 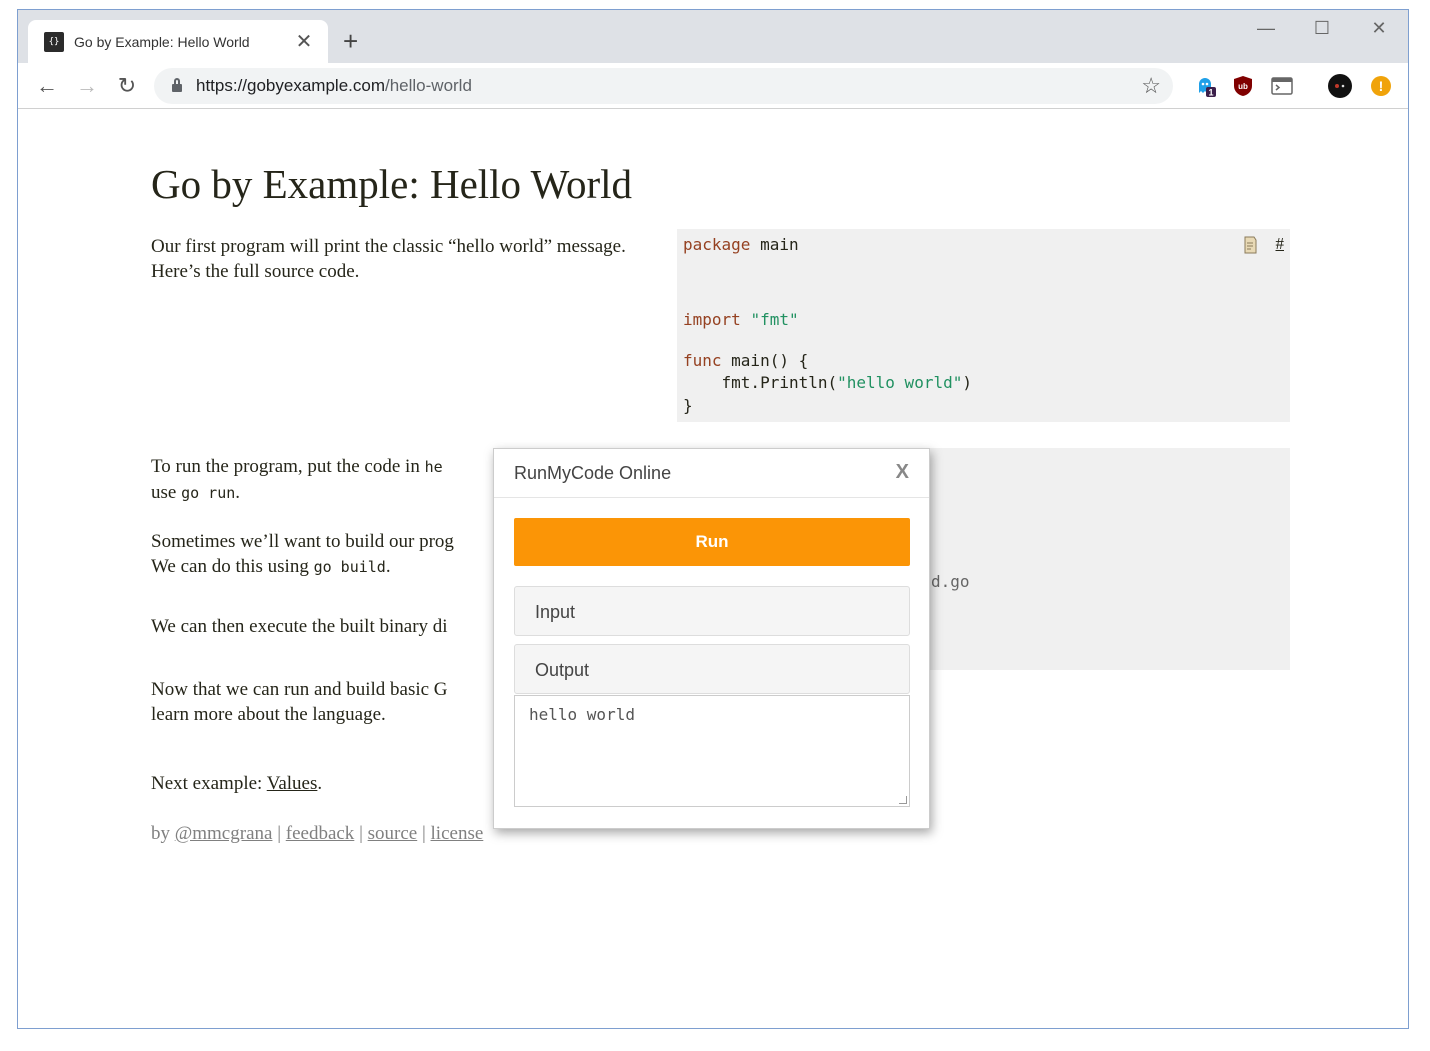 What do you see at coordinates (127, 86) in the screenshot?
I see `reload-icon: ↻` at bounding box center [127, 86].